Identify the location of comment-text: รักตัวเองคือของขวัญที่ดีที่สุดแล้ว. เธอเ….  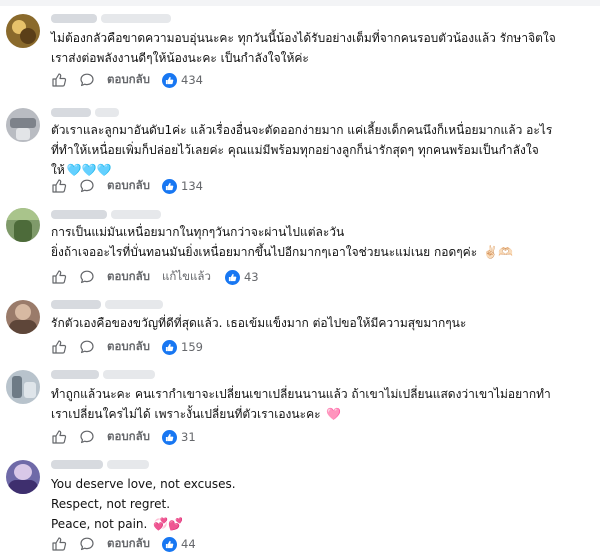
(259, 323).